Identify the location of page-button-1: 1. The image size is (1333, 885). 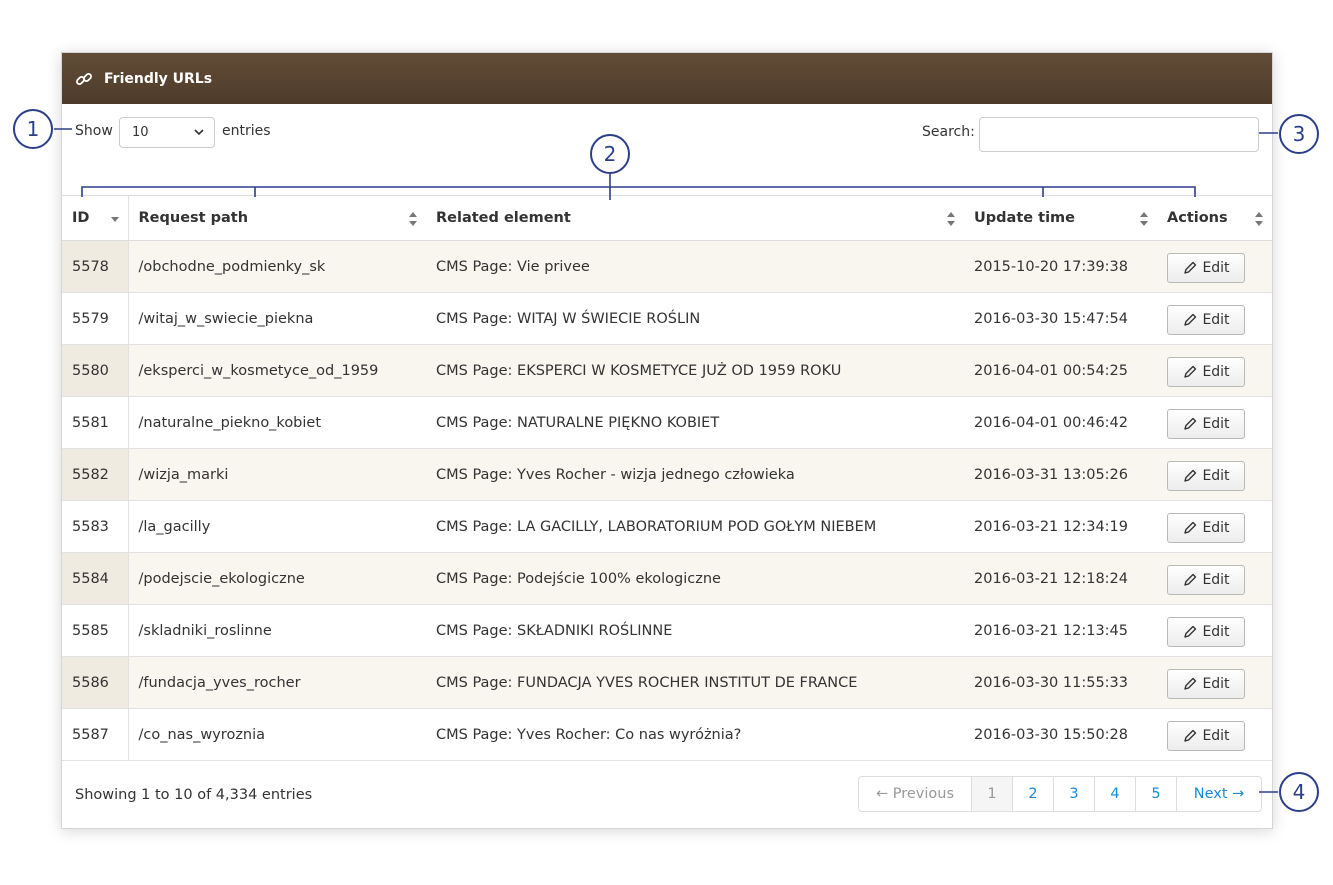
(992, 794).